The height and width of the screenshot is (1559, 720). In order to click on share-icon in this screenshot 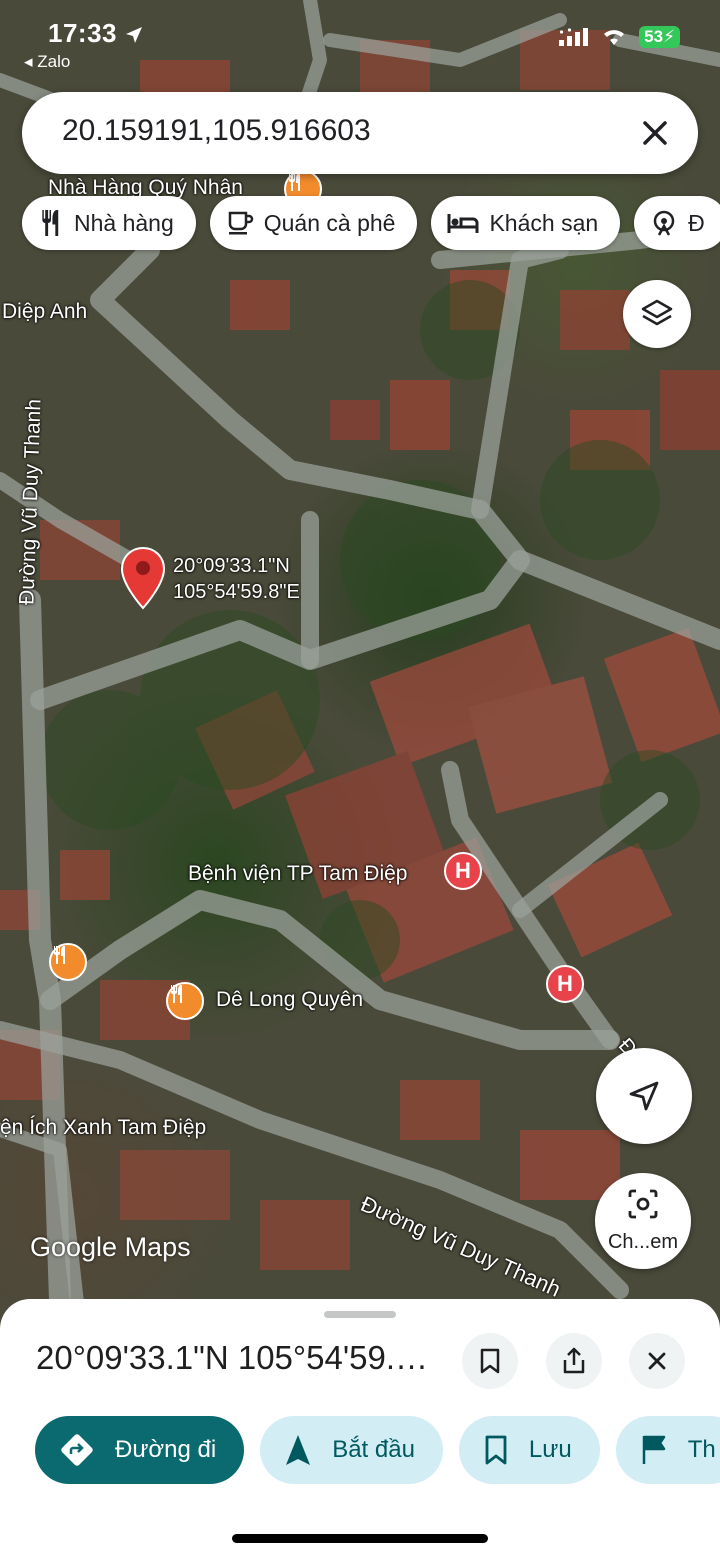, I will do `click(574, 1360)`.